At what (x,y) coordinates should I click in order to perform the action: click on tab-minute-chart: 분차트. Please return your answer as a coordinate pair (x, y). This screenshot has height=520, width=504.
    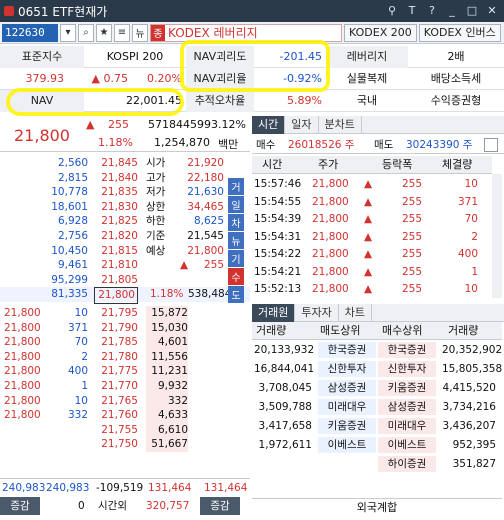
    Looking at the image, I should click on (340, 125).